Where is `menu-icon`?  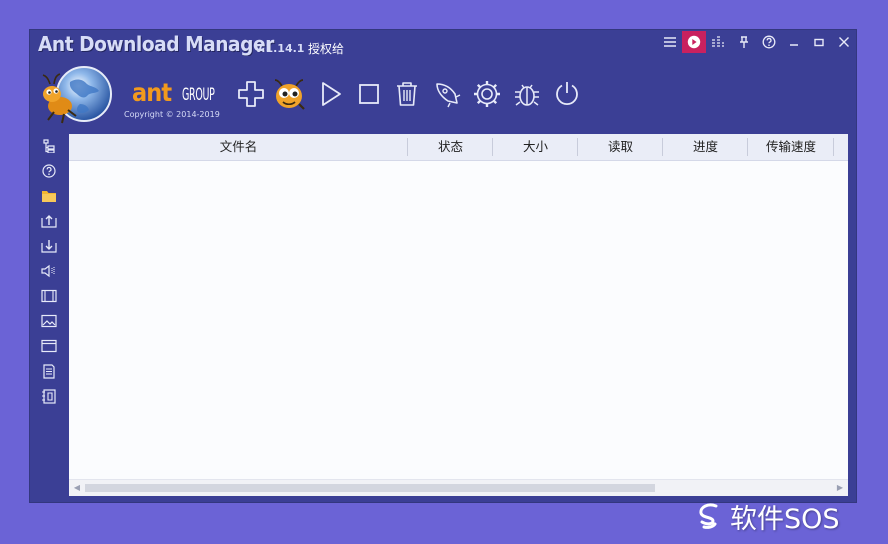 menu-icon is located at coordinates (670, 42).